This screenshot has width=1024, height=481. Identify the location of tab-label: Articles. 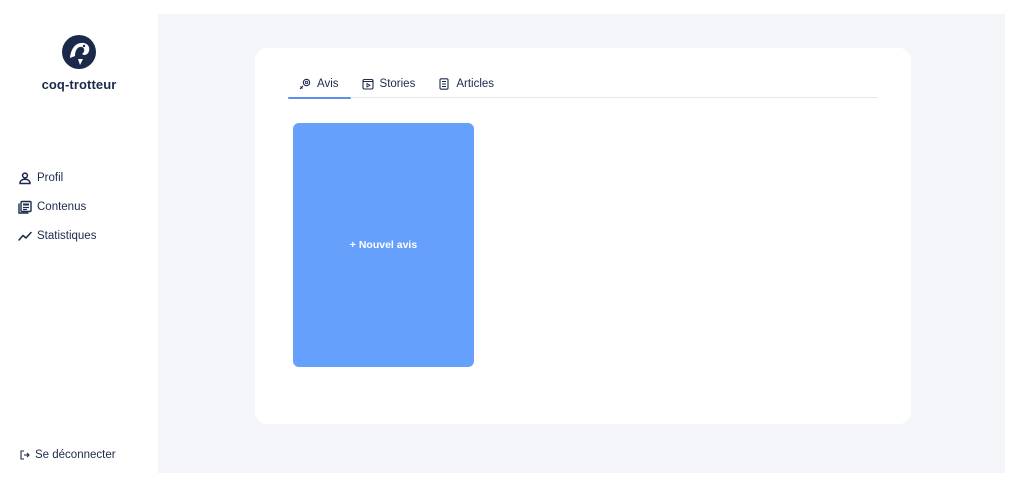
(475, 83).